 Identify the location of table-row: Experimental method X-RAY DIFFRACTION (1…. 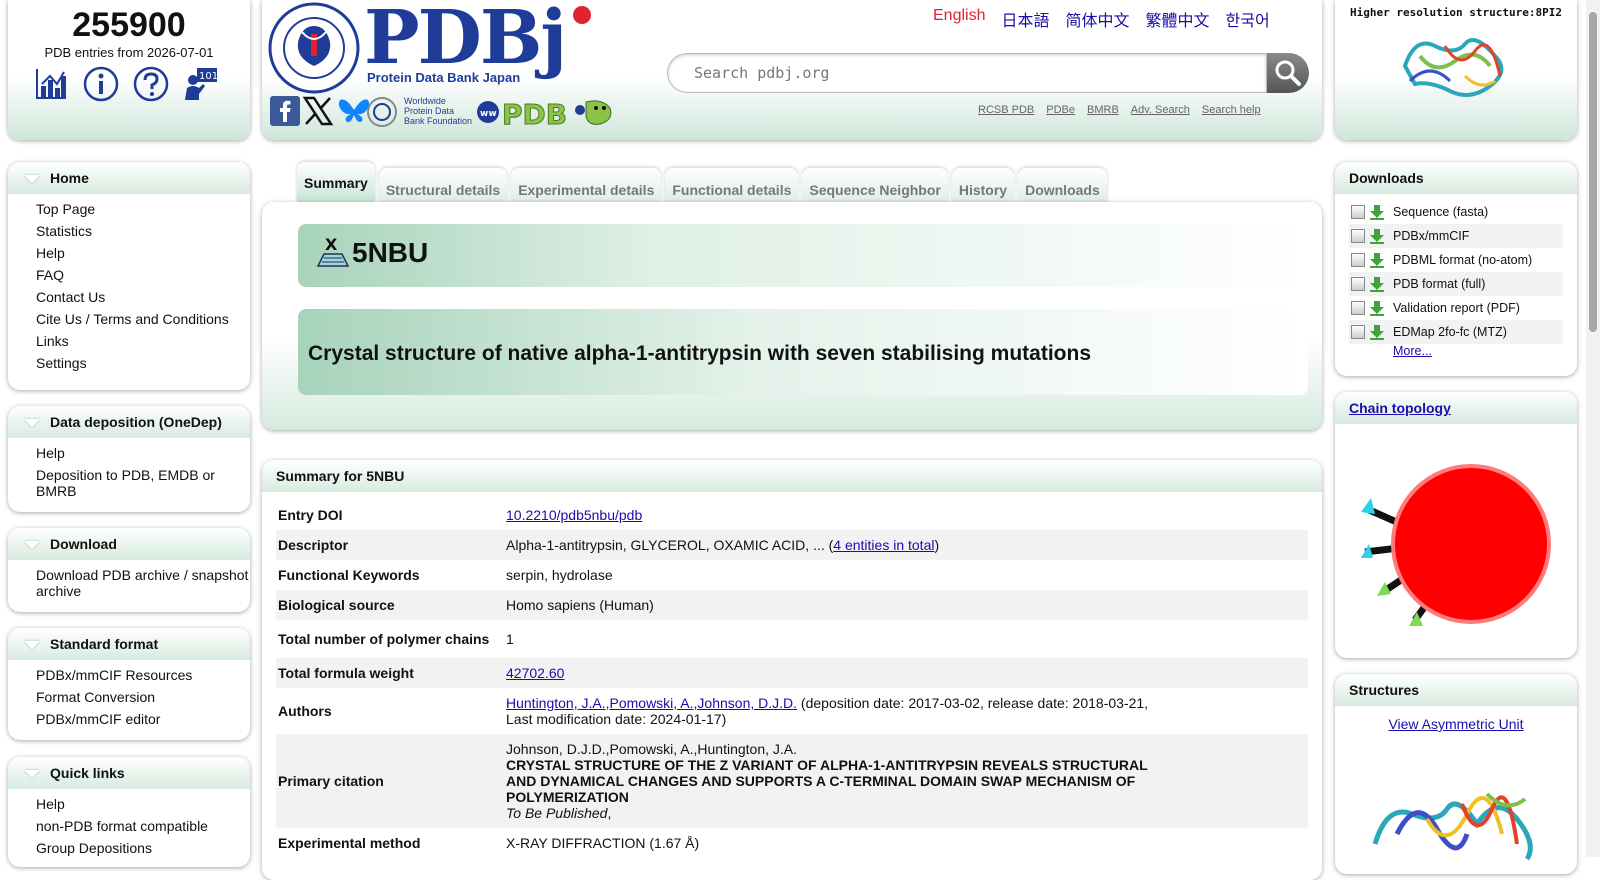
(792, 843).